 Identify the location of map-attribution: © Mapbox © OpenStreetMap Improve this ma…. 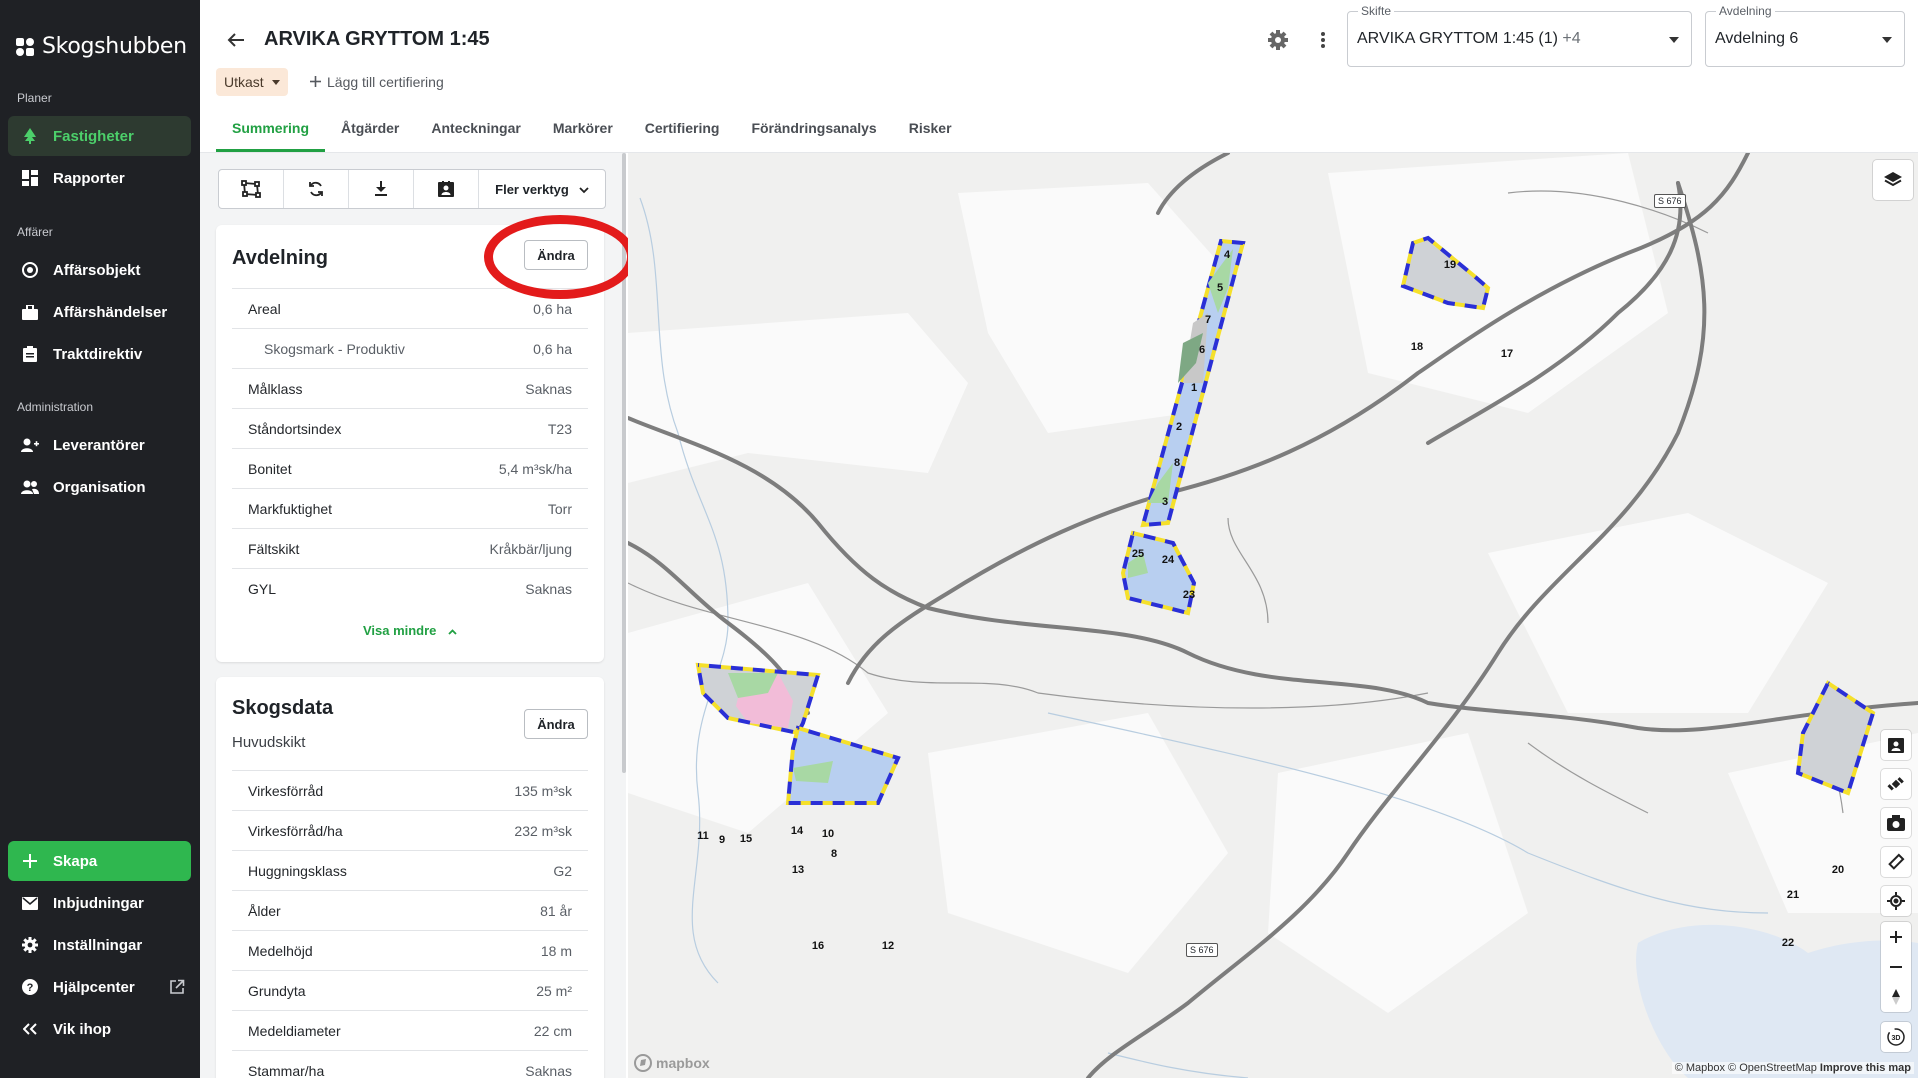
(1792, 1068).